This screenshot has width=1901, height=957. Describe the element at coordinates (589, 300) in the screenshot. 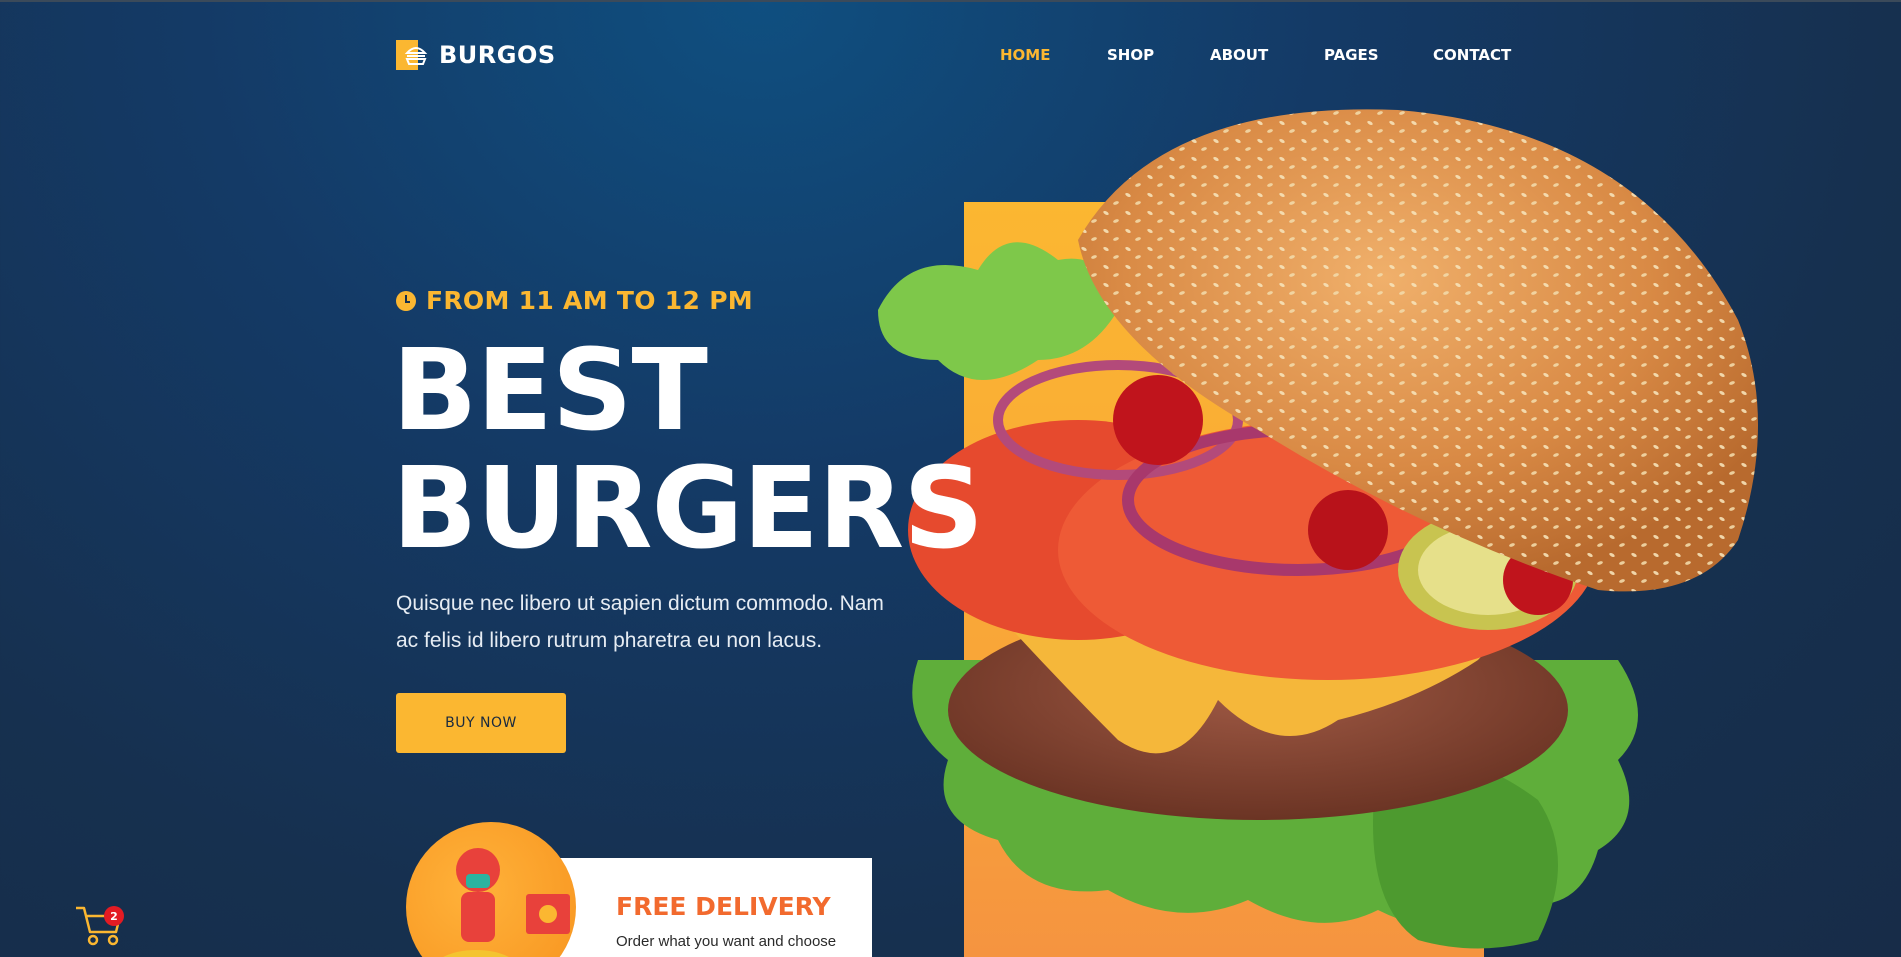

I see `opening-hours-text: FROM 11 AM TO 12 PM` at that location.